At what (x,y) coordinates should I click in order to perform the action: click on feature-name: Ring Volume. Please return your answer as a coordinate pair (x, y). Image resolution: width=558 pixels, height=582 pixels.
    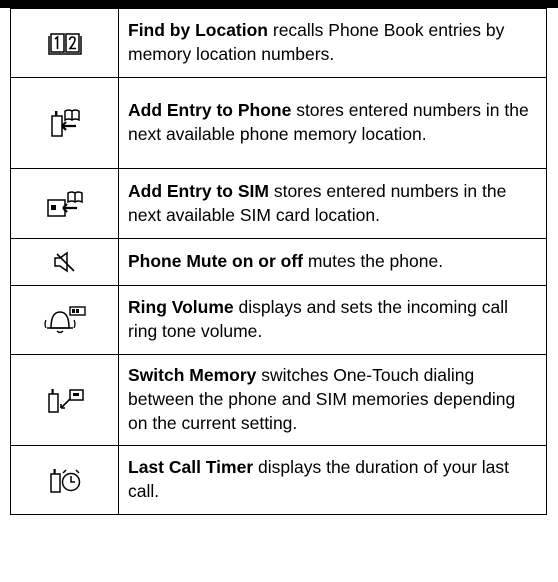
    Looking at the image, I should click on (181, 307).